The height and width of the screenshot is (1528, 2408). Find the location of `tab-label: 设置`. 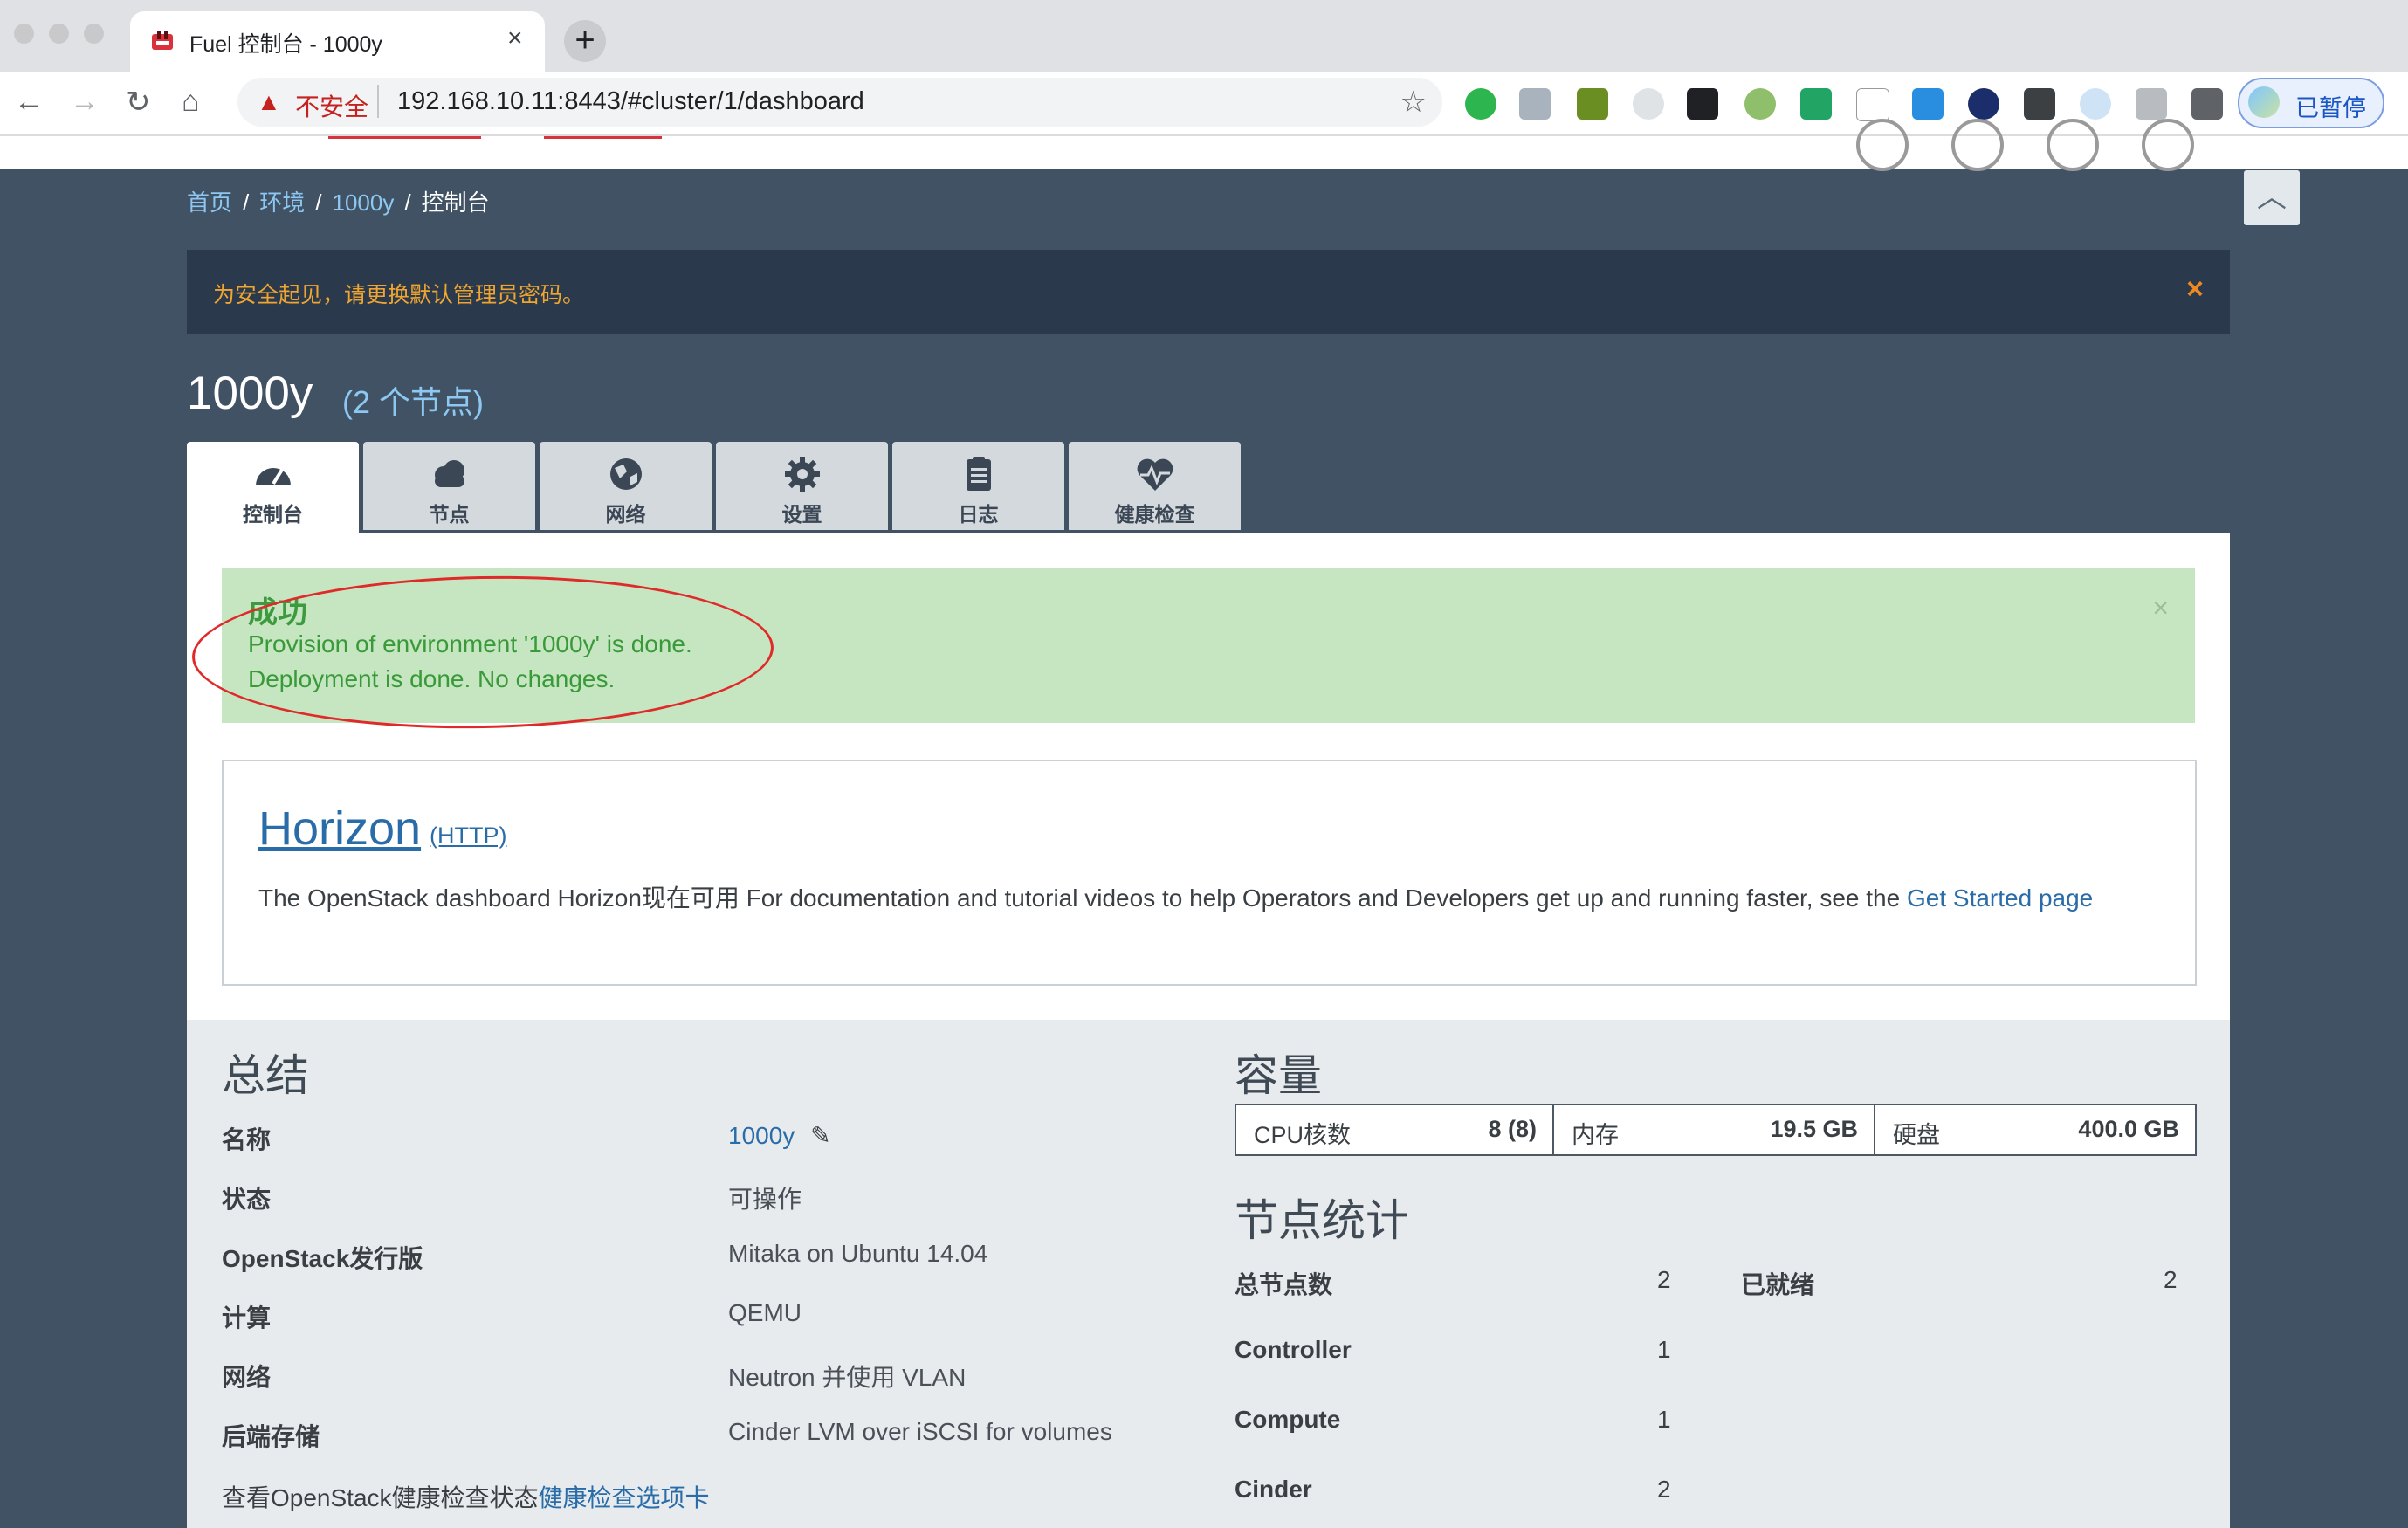

tab-label: 设置 is located at coordinates (801, 514).